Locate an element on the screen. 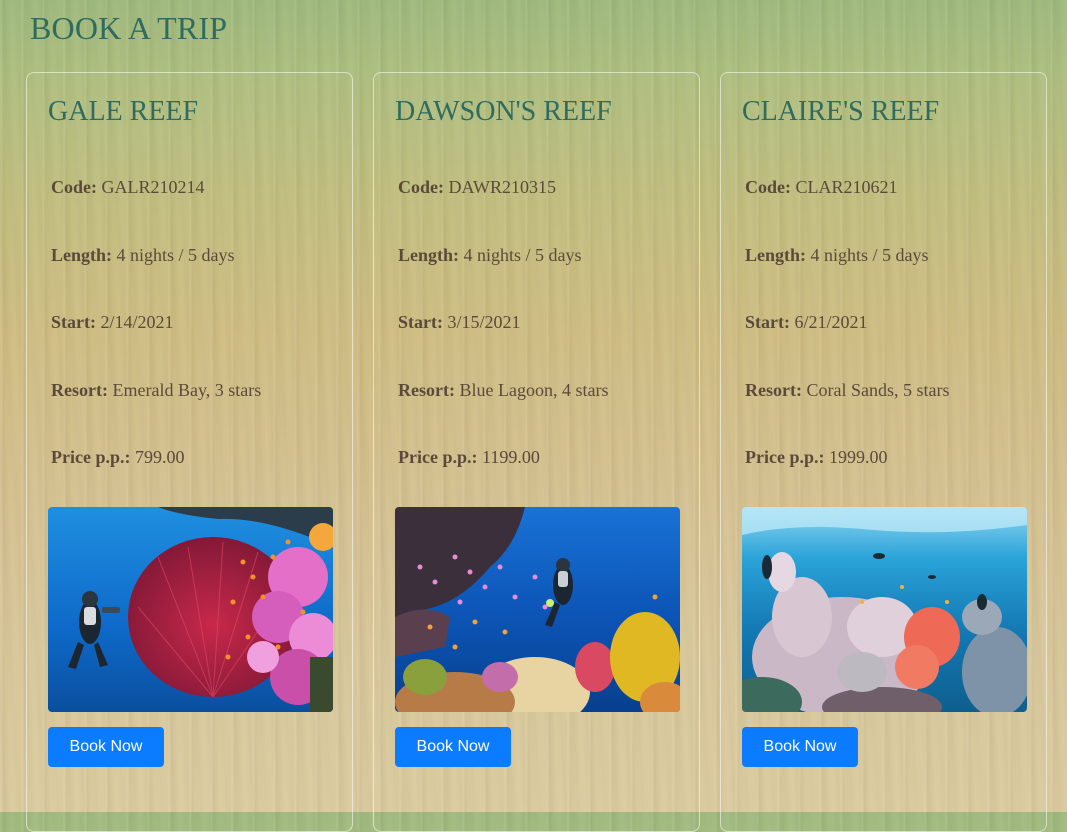 The height and width of the screenshot is (832, 1067). price-value: 1999.00 is located at coordinates (858, 457).